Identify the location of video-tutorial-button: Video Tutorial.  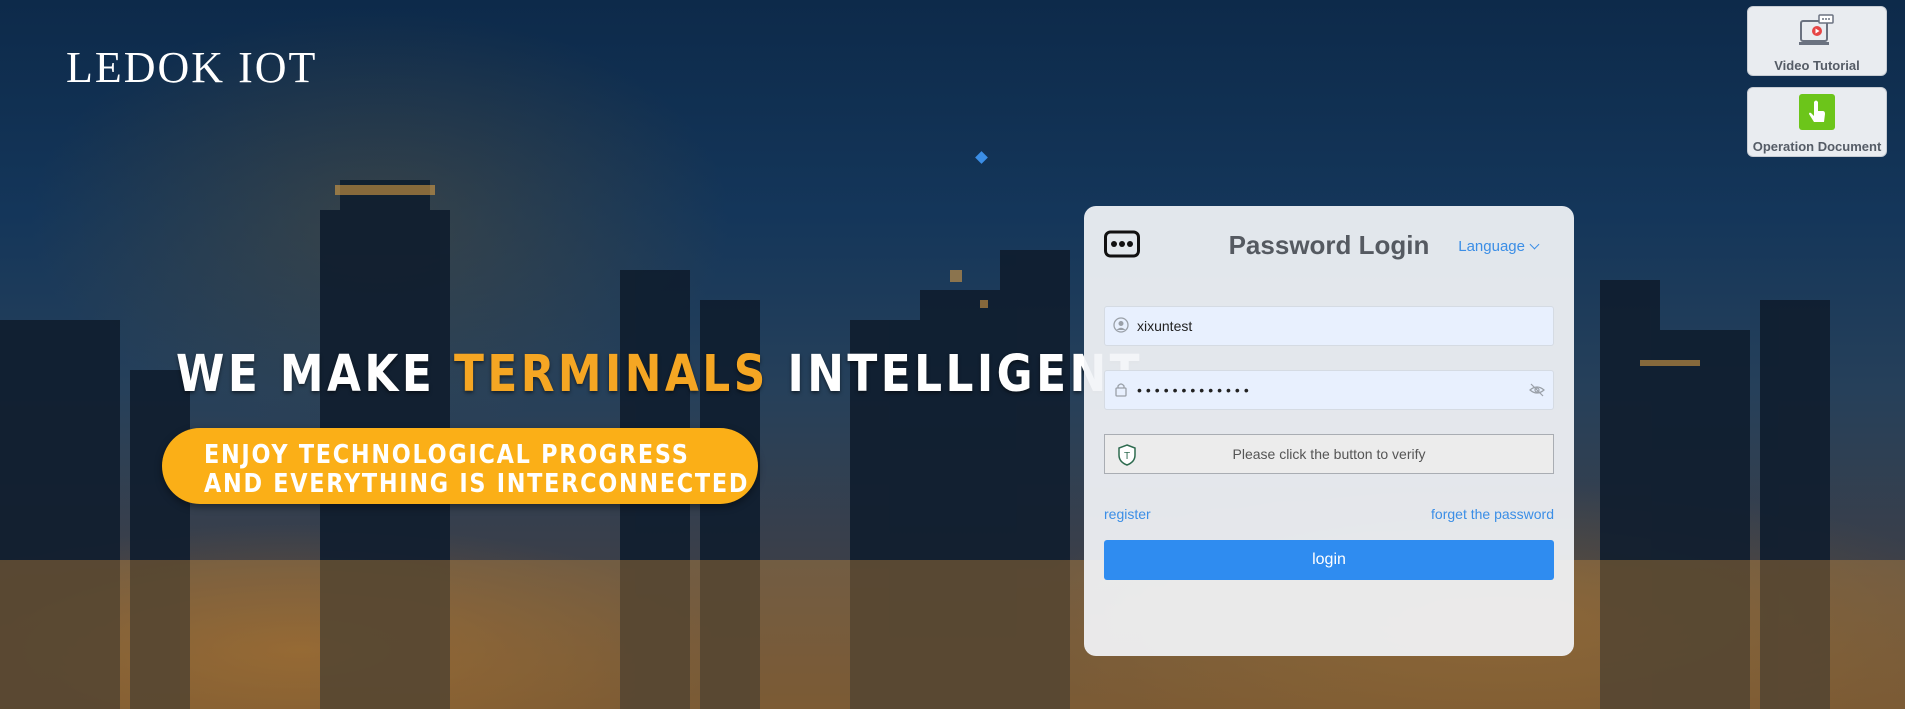
(1817, 41).